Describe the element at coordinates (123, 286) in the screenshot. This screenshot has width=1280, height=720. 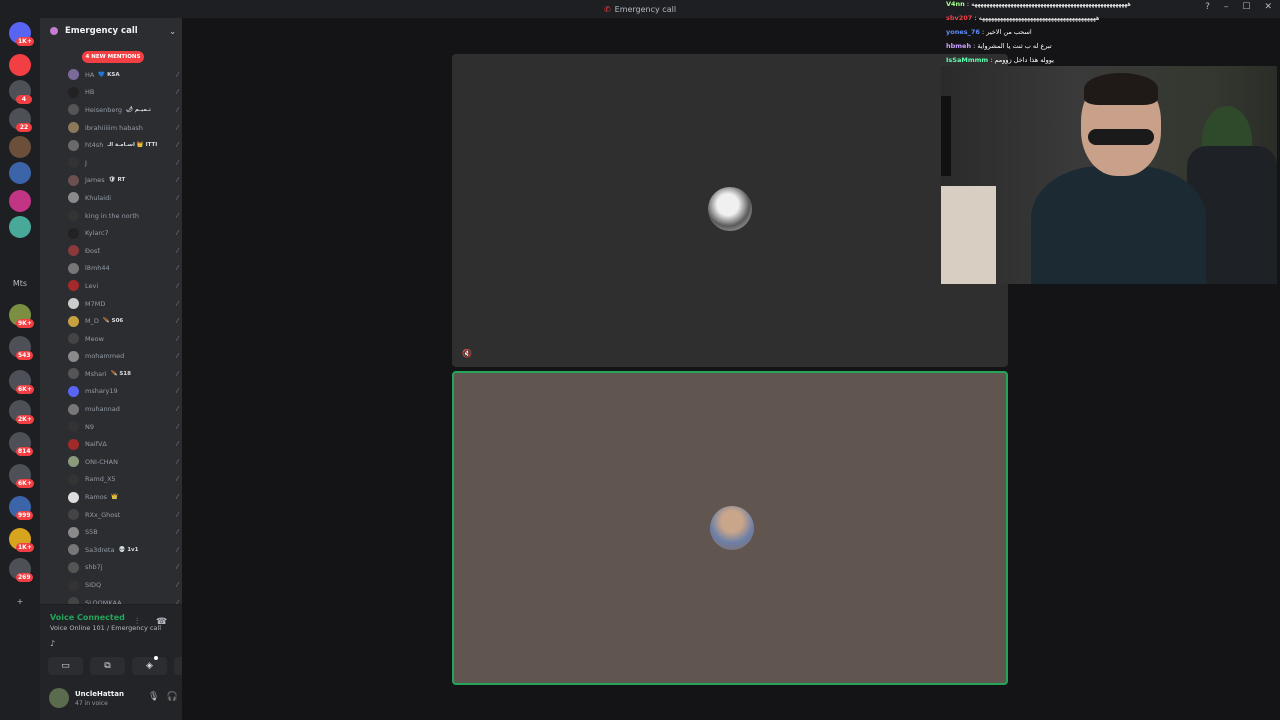
I see `voice-member: Levi ⁄` at that location.